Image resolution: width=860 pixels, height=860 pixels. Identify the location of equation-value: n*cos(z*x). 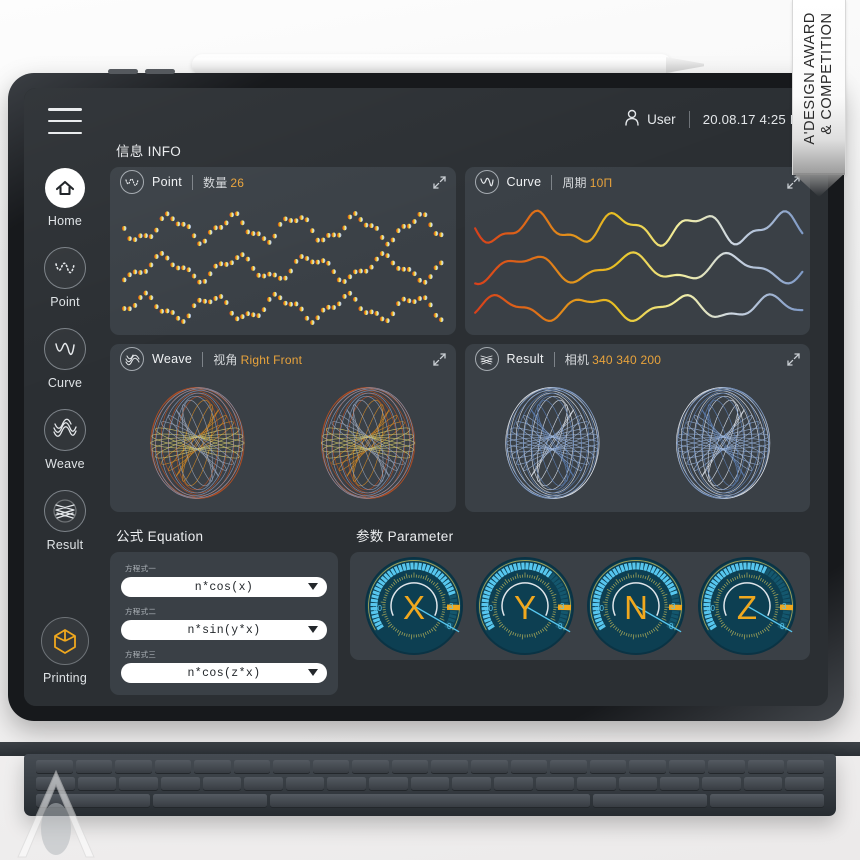
(224, 673).